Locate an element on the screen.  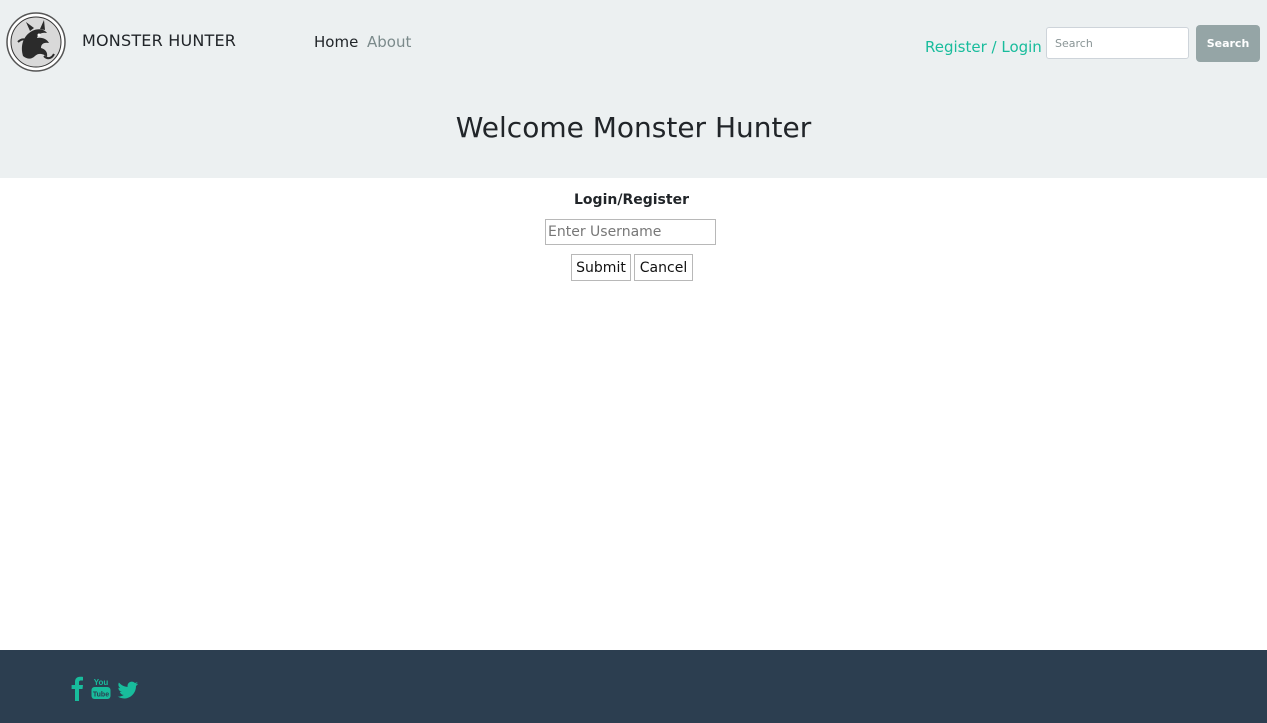
brand-name: MONSTER HUNTER is located at coordinates (159, 40).